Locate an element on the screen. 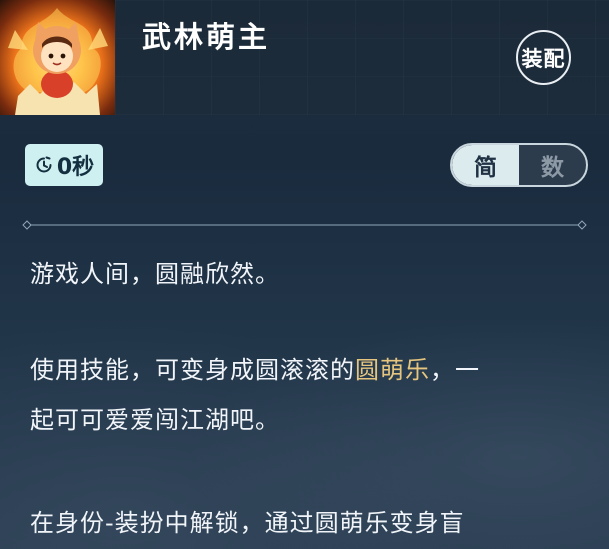 This screenshot has height=549, width=609. cooldown-chip: 0秒 is located at coordinates (64, 165).